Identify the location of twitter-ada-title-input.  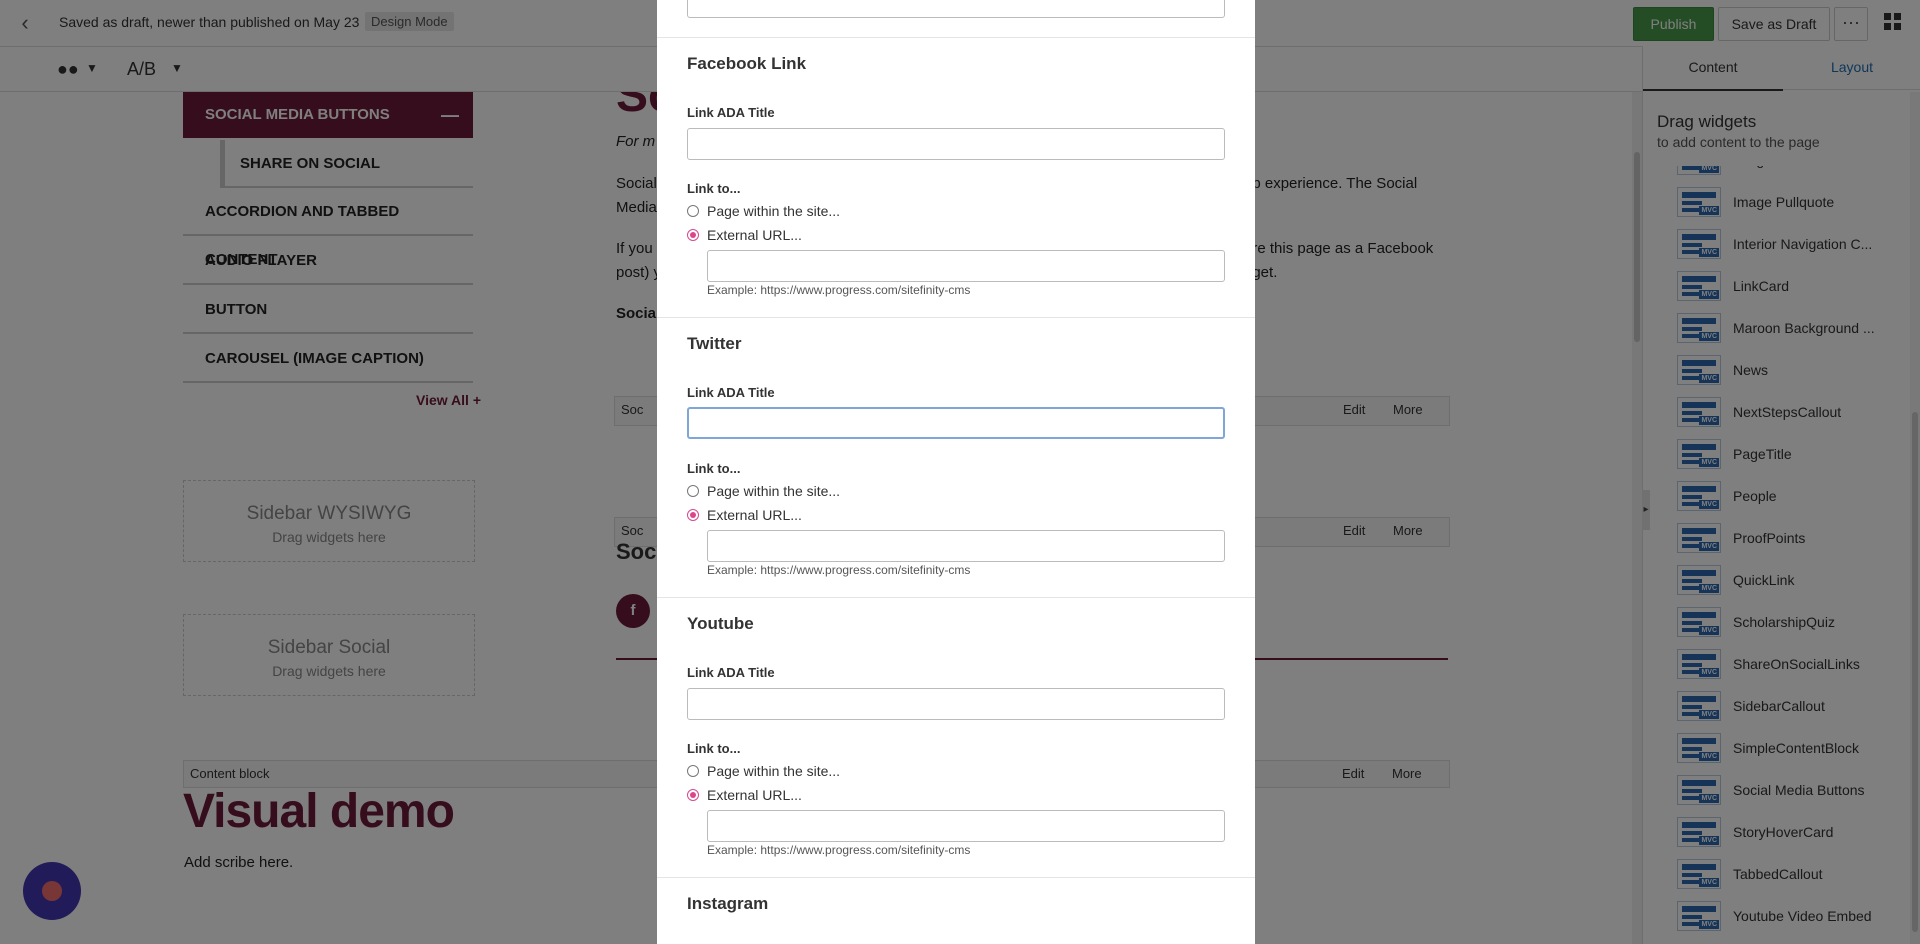
(956, 423).